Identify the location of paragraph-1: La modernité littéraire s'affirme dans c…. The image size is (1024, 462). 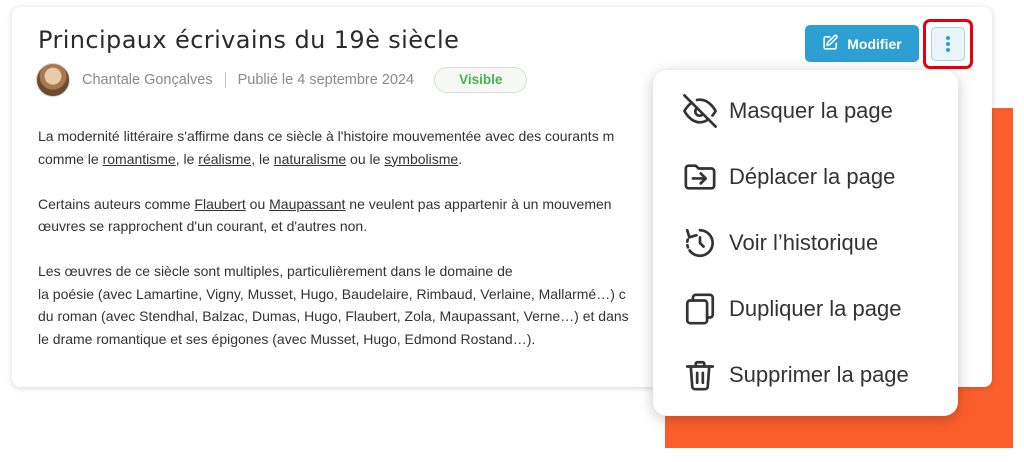
(358, 147).